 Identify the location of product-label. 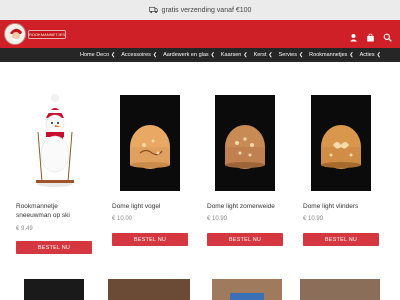
(247, 296).